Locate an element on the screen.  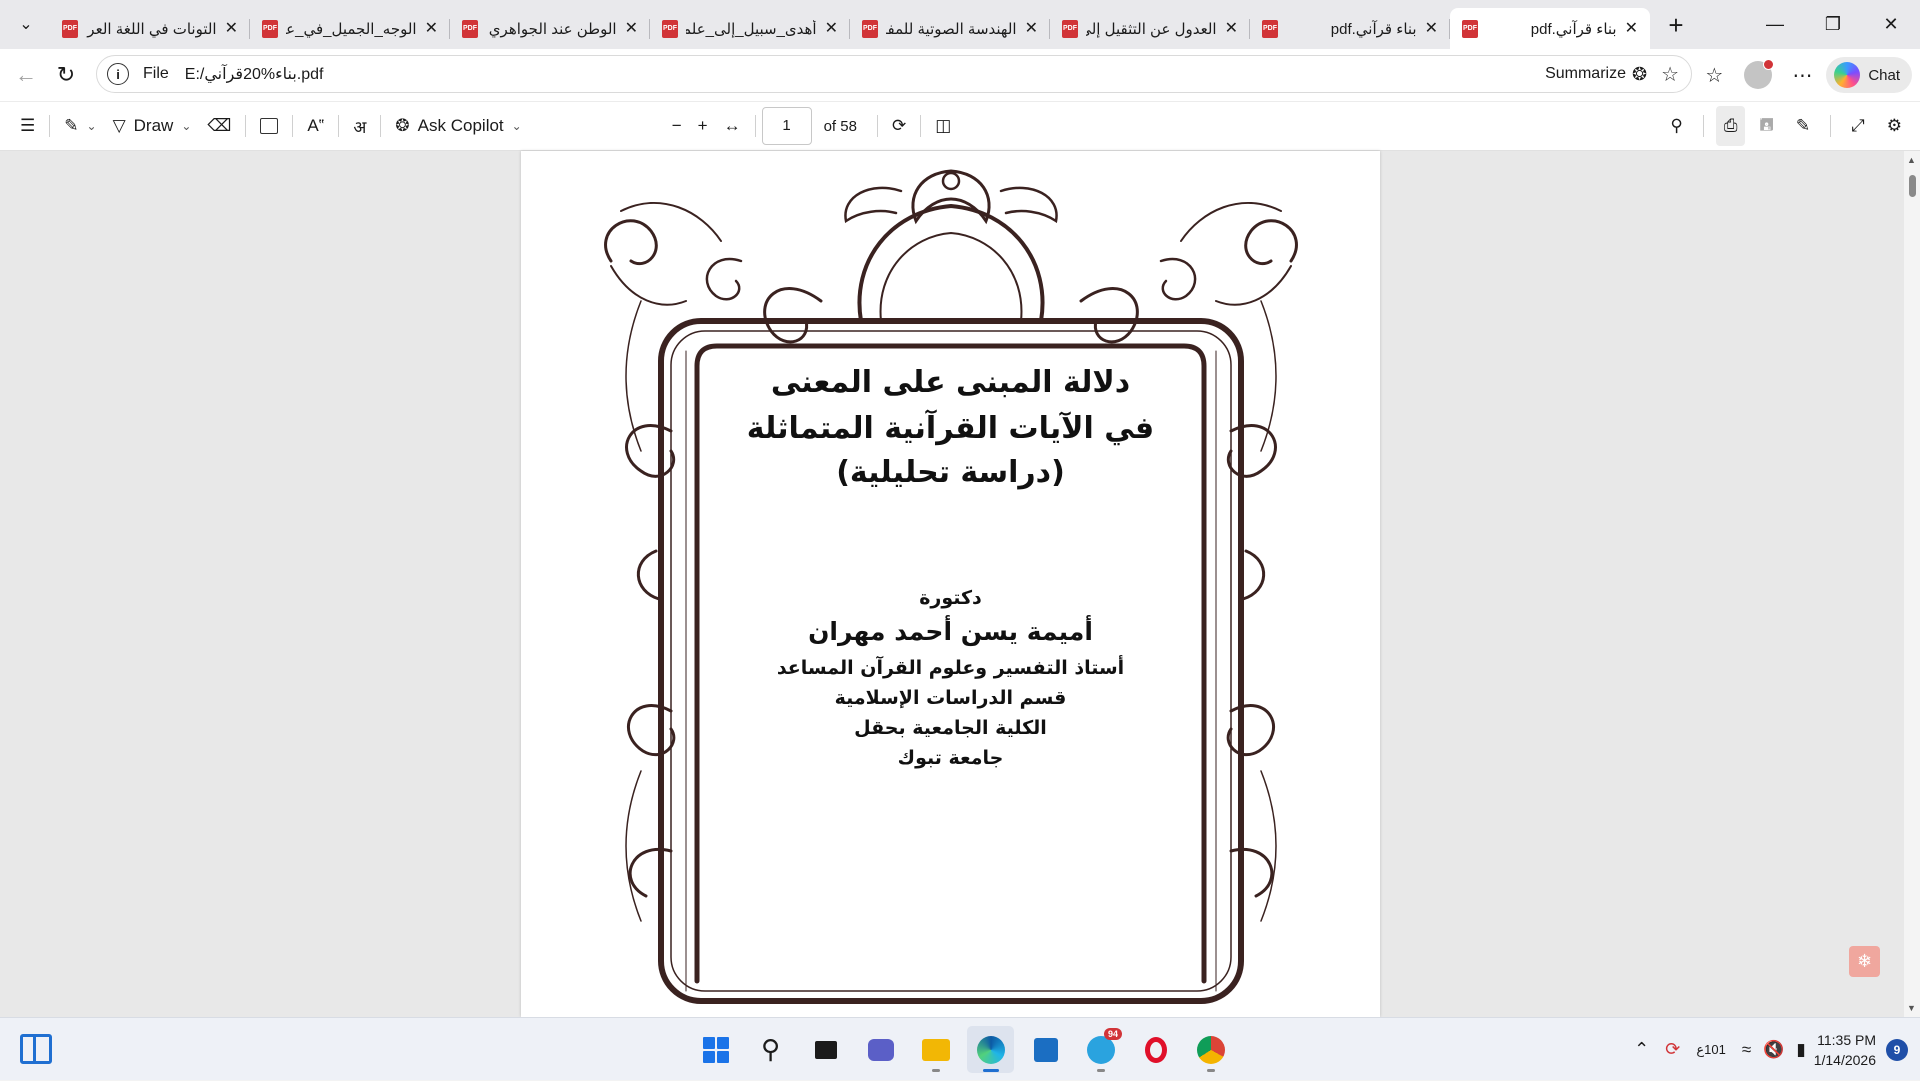
tab-title: بناء قرآني.pdf is located at coordinates (1373, 29).